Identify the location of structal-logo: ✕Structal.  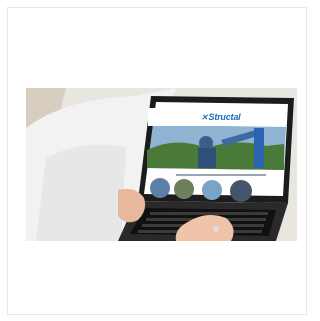
(221, 117).